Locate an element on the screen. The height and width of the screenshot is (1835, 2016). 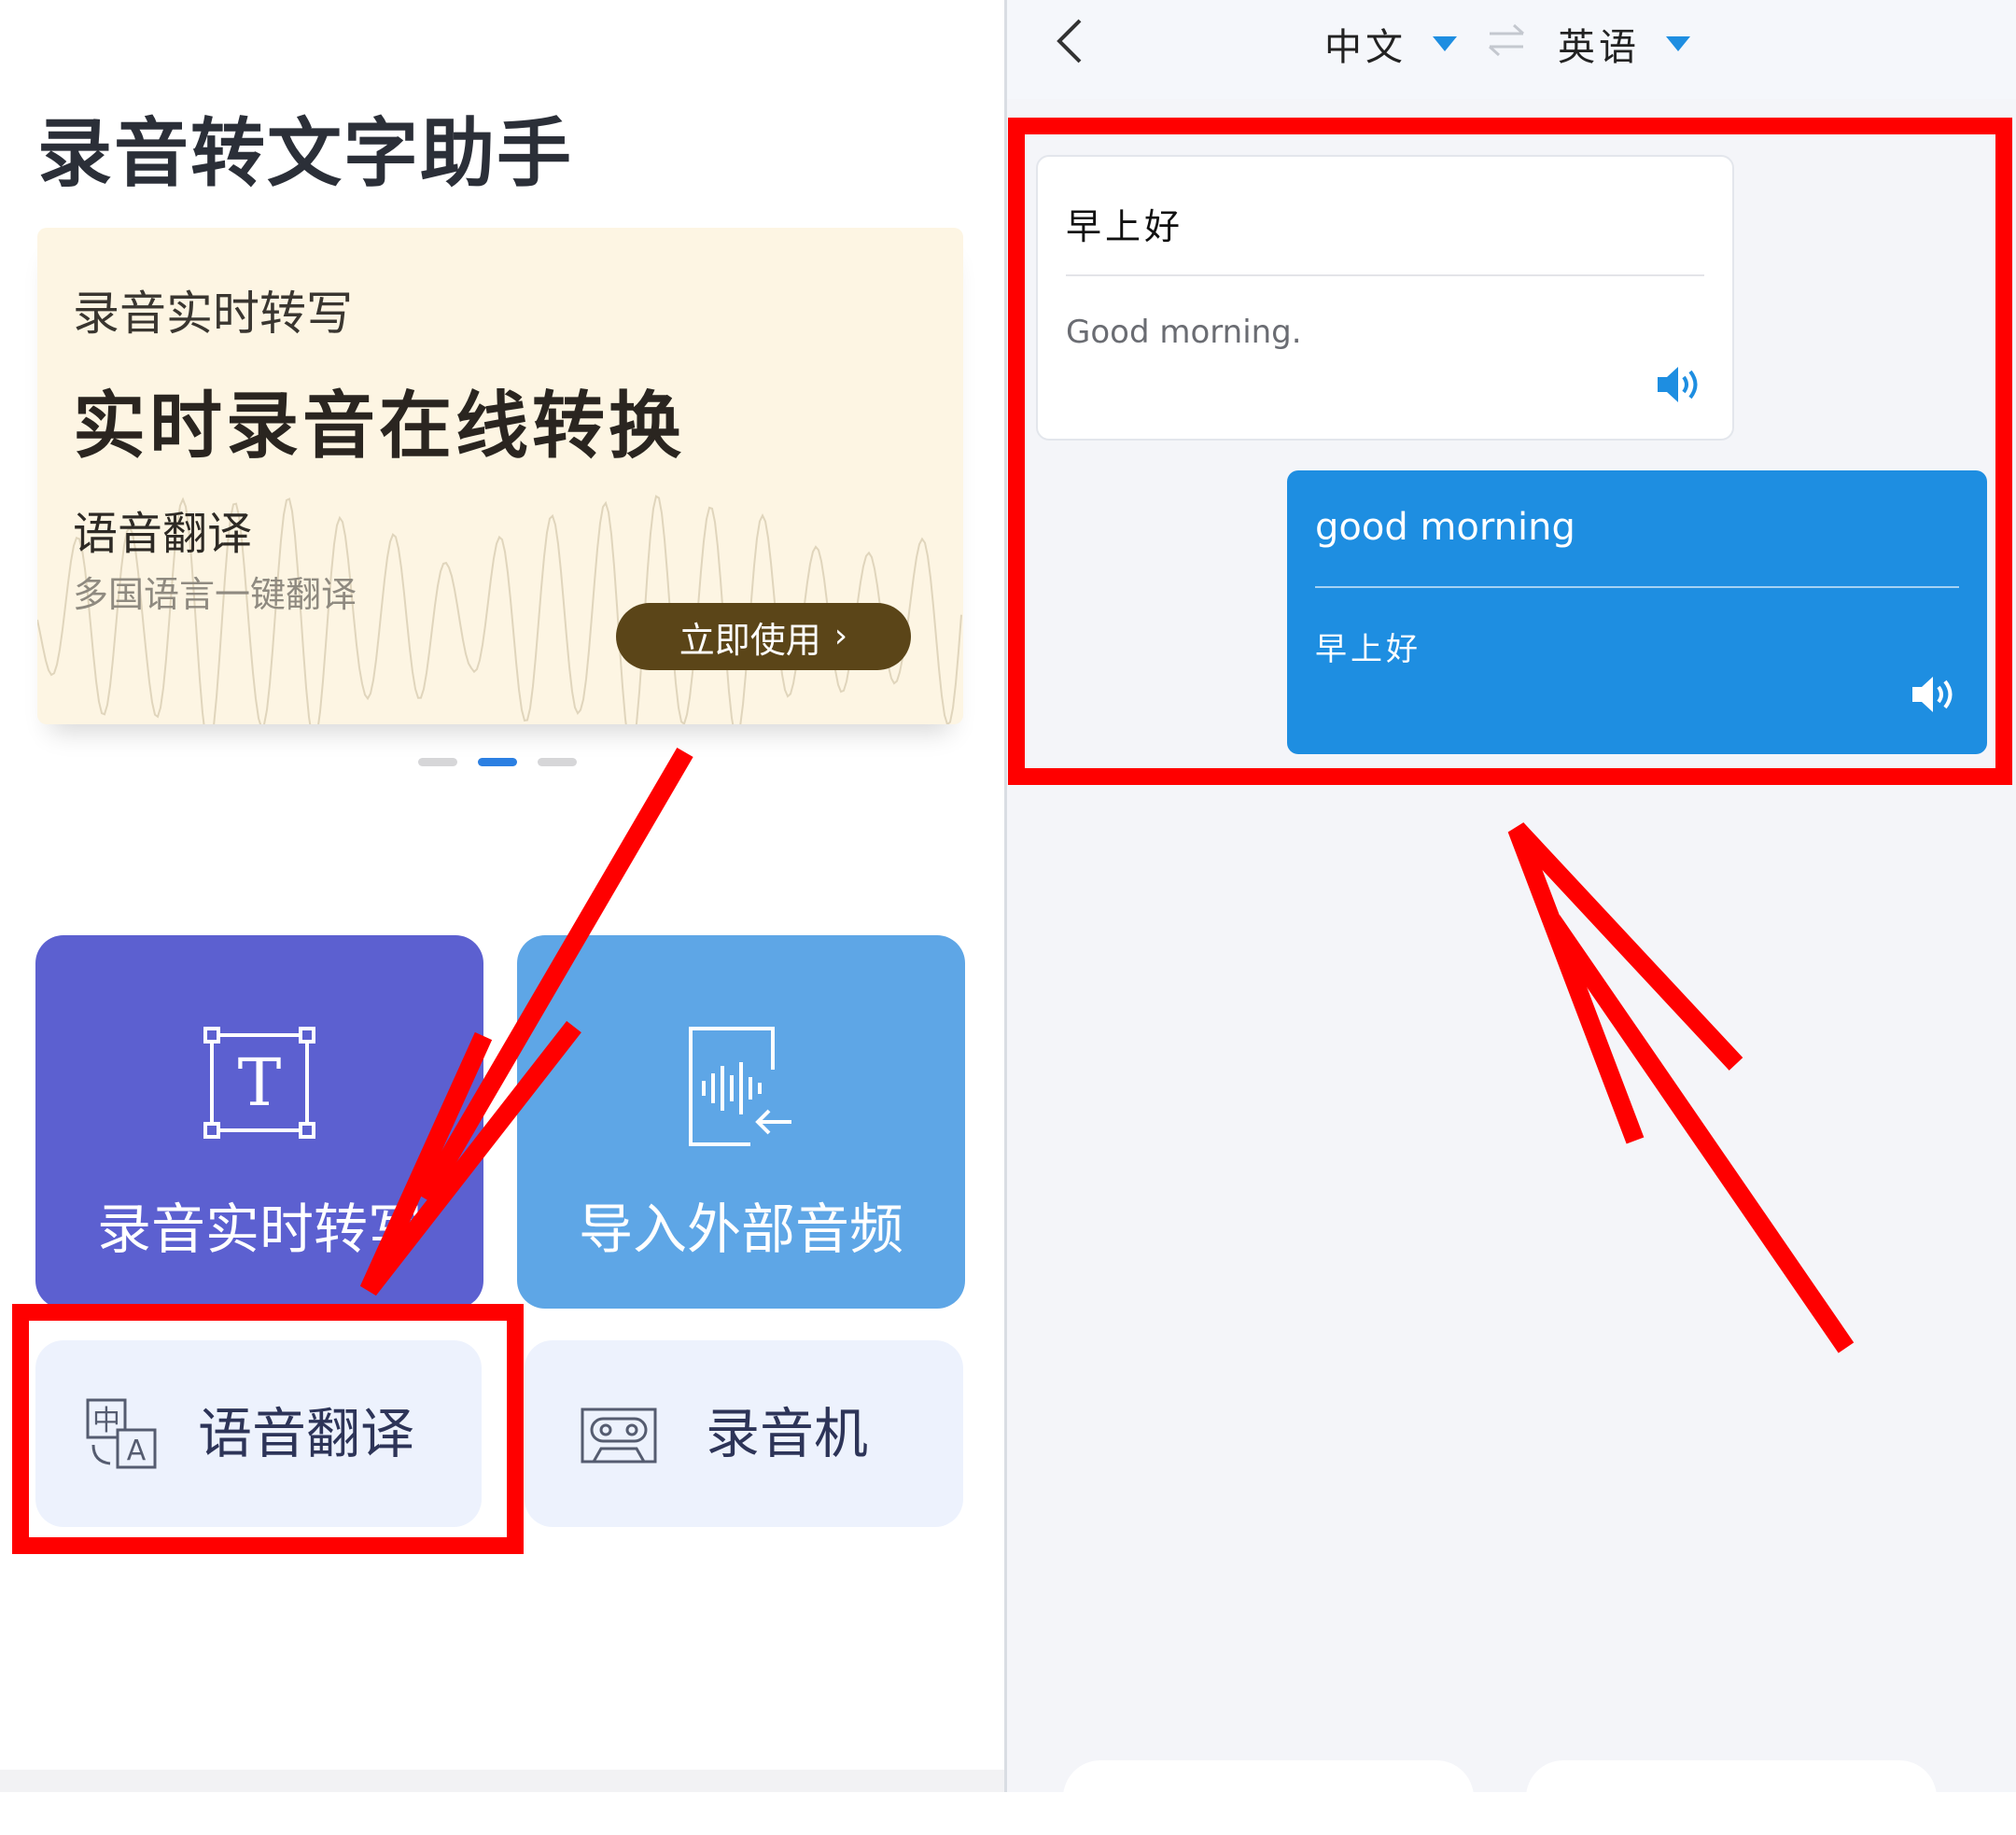
translate-icon: 中 A is located at coordinates (121, 1433).